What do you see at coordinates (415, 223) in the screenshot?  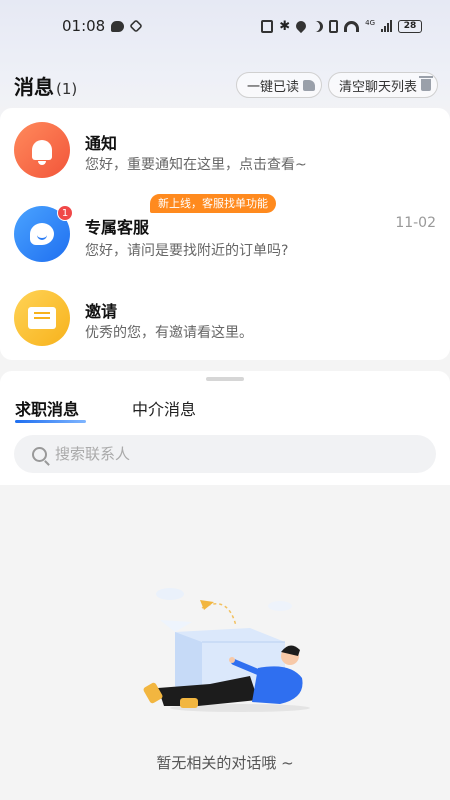 I see `message-time: 11-02` at bounding box center [415, 223].